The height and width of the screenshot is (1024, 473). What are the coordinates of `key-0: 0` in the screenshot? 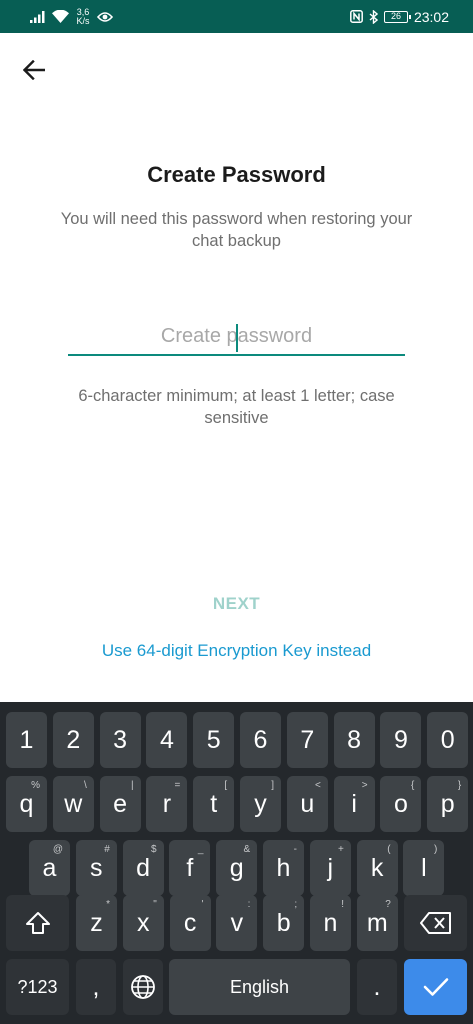 It's located at (448, 740).